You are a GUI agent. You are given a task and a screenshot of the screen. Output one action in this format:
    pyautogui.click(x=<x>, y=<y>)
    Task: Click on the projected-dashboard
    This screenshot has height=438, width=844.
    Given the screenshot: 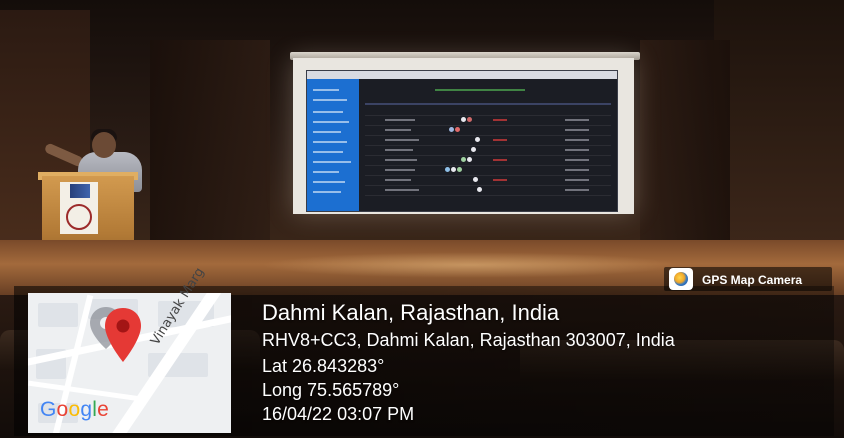 What is the action you would take?
    pyautogui.click(x=462, y=141)
    